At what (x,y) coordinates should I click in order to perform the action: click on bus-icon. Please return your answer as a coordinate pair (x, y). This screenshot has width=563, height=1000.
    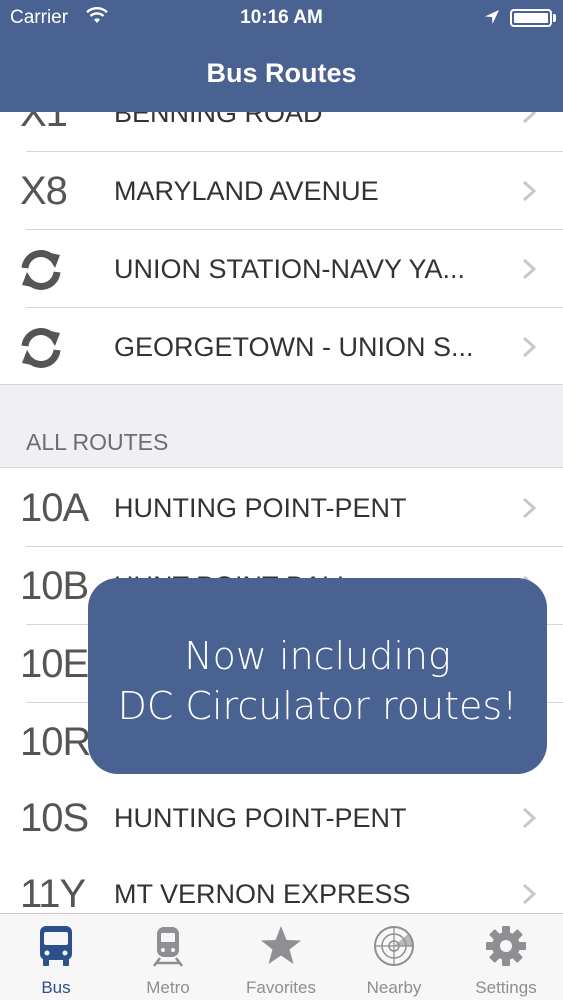
    Looking at the image, I should click on (56, 946).